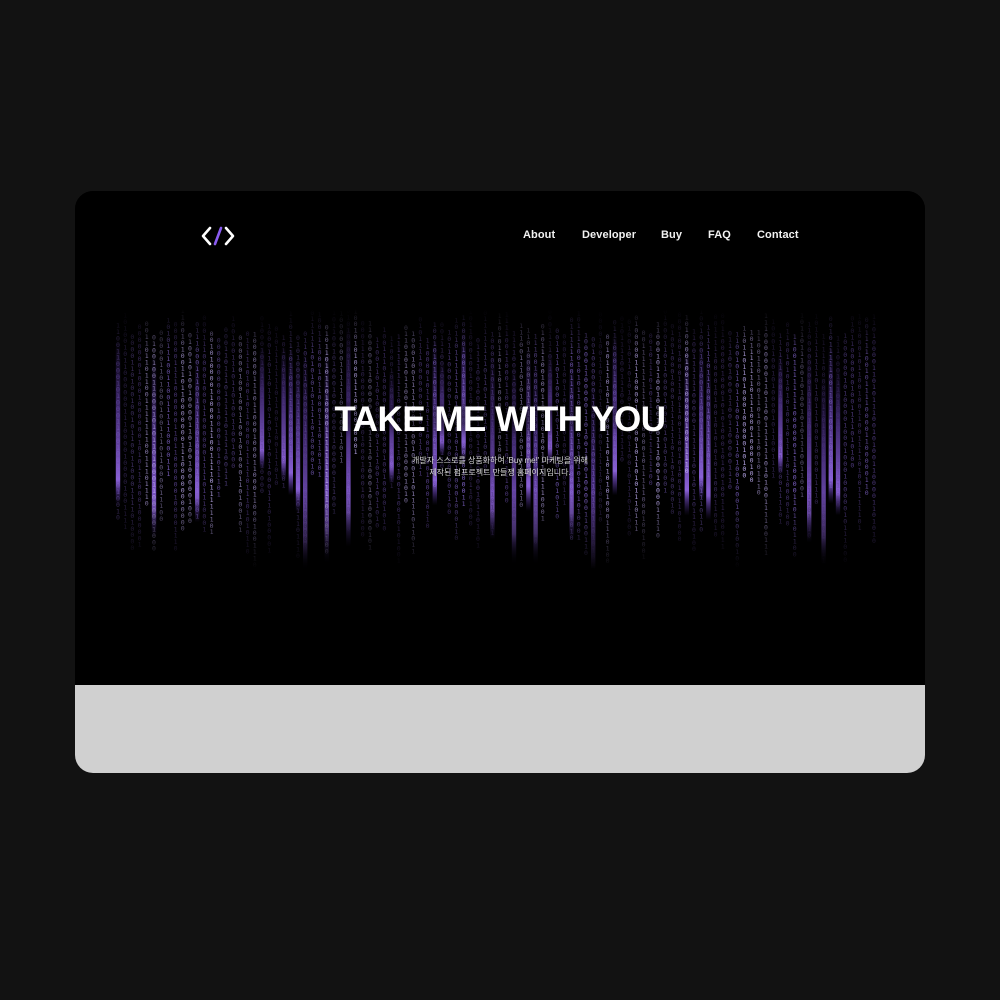  What do you see at coordinates (845, 448) in the screenshot?
I see `binary-column: 100000010100001000100010000010111000` at bounding box center [845, 448].